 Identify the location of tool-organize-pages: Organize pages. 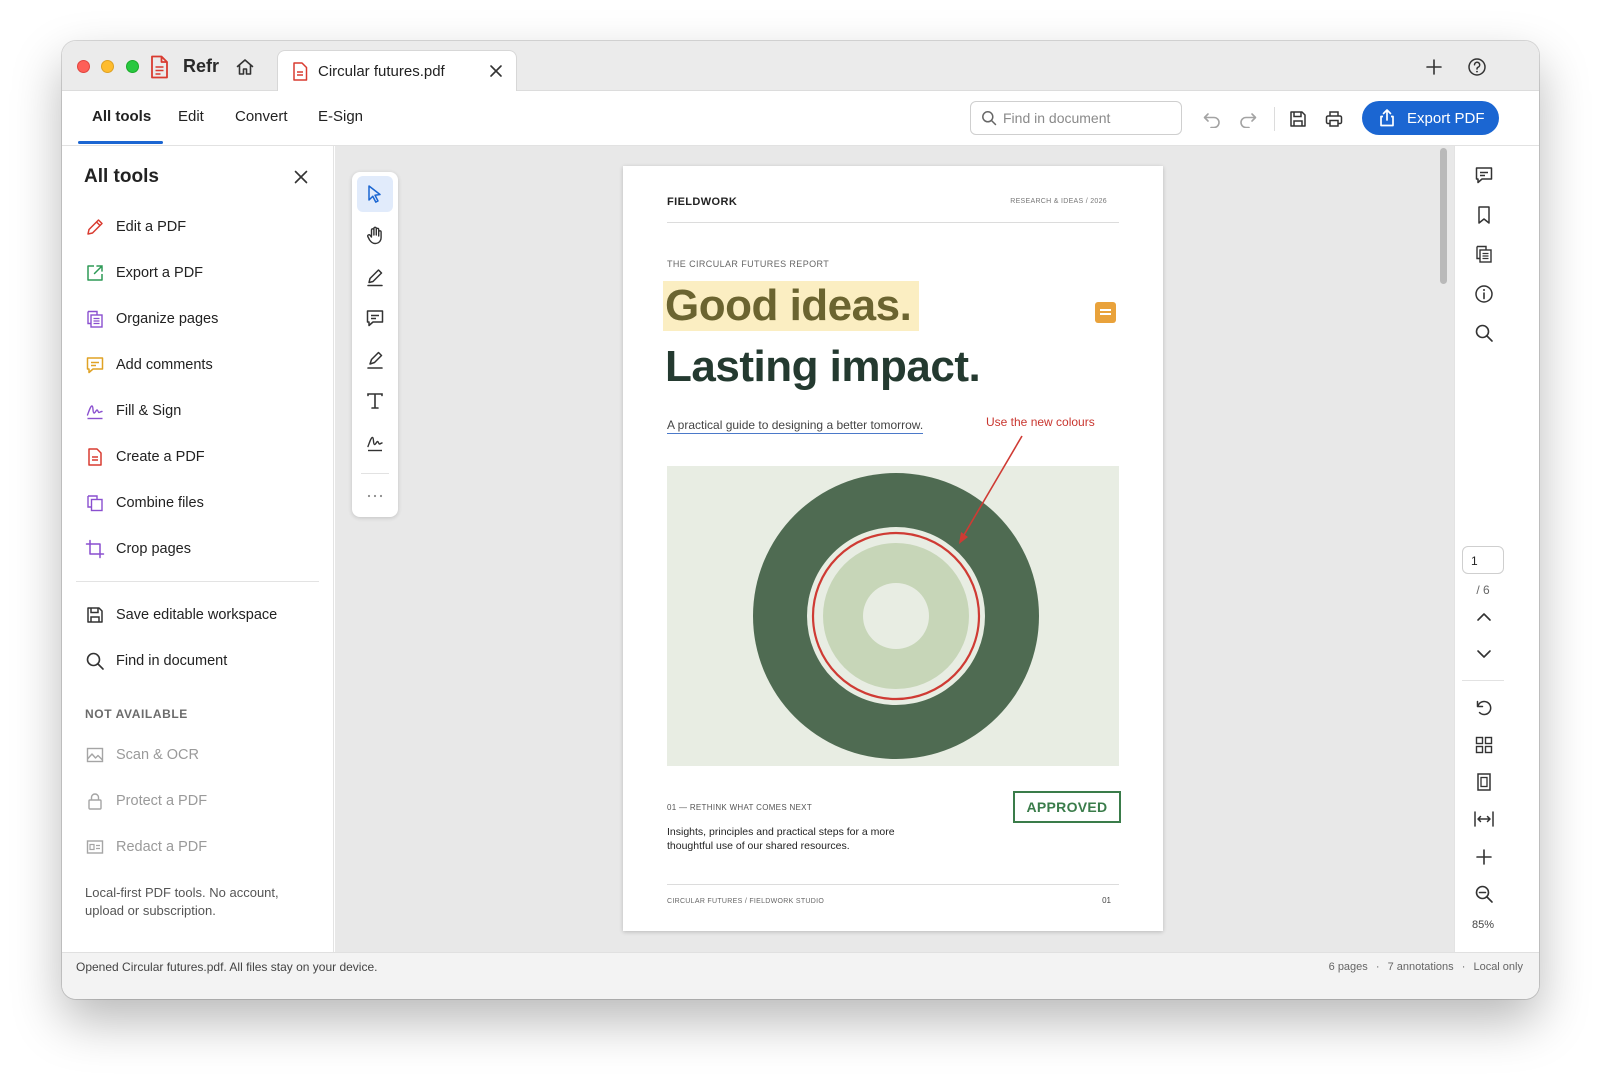
(204, 319).